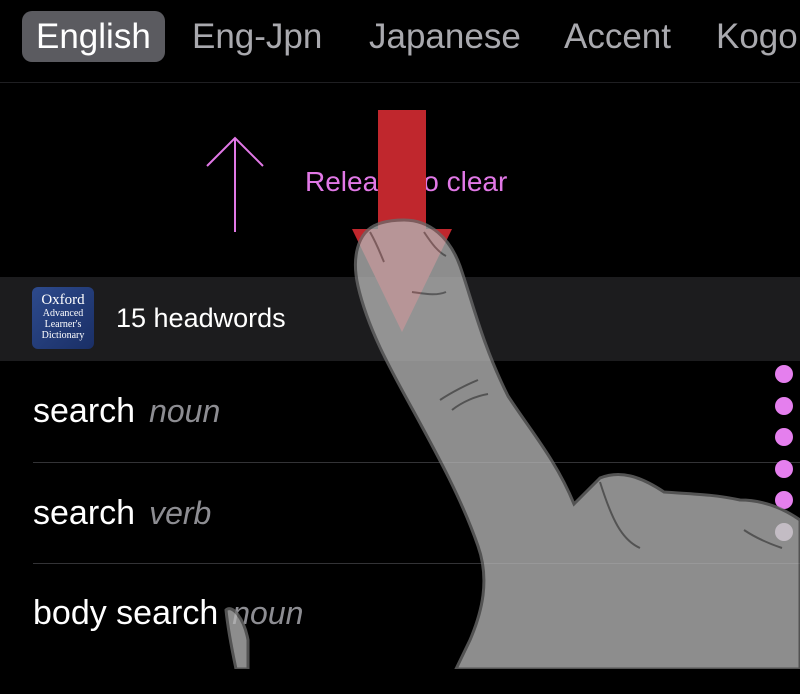 The image size is (800, 694). Describe the element at coordinates (180, 513) in the screenshot. I see `result-pos: verb` at that location.